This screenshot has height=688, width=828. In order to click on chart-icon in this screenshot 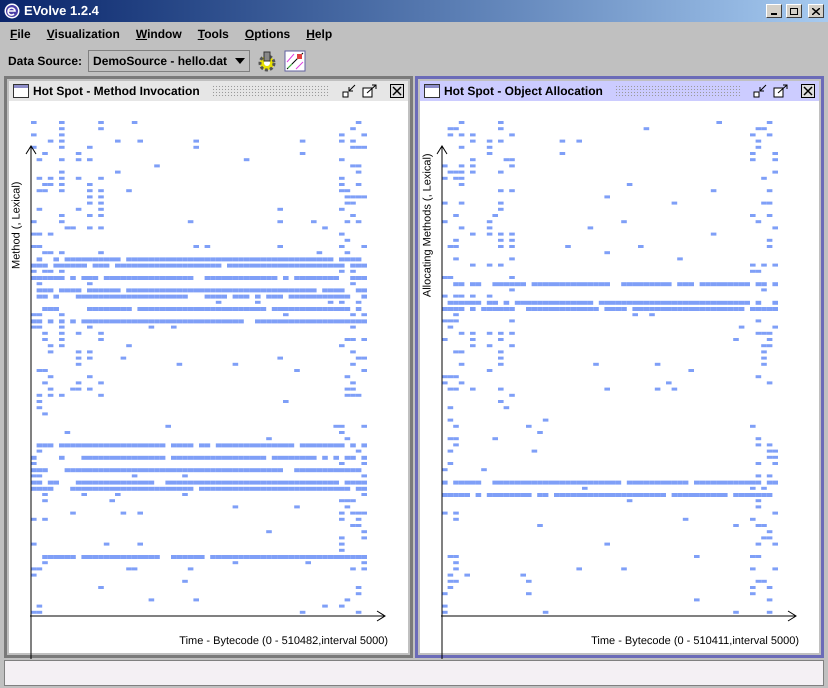, I will do `click(295, 61)`.